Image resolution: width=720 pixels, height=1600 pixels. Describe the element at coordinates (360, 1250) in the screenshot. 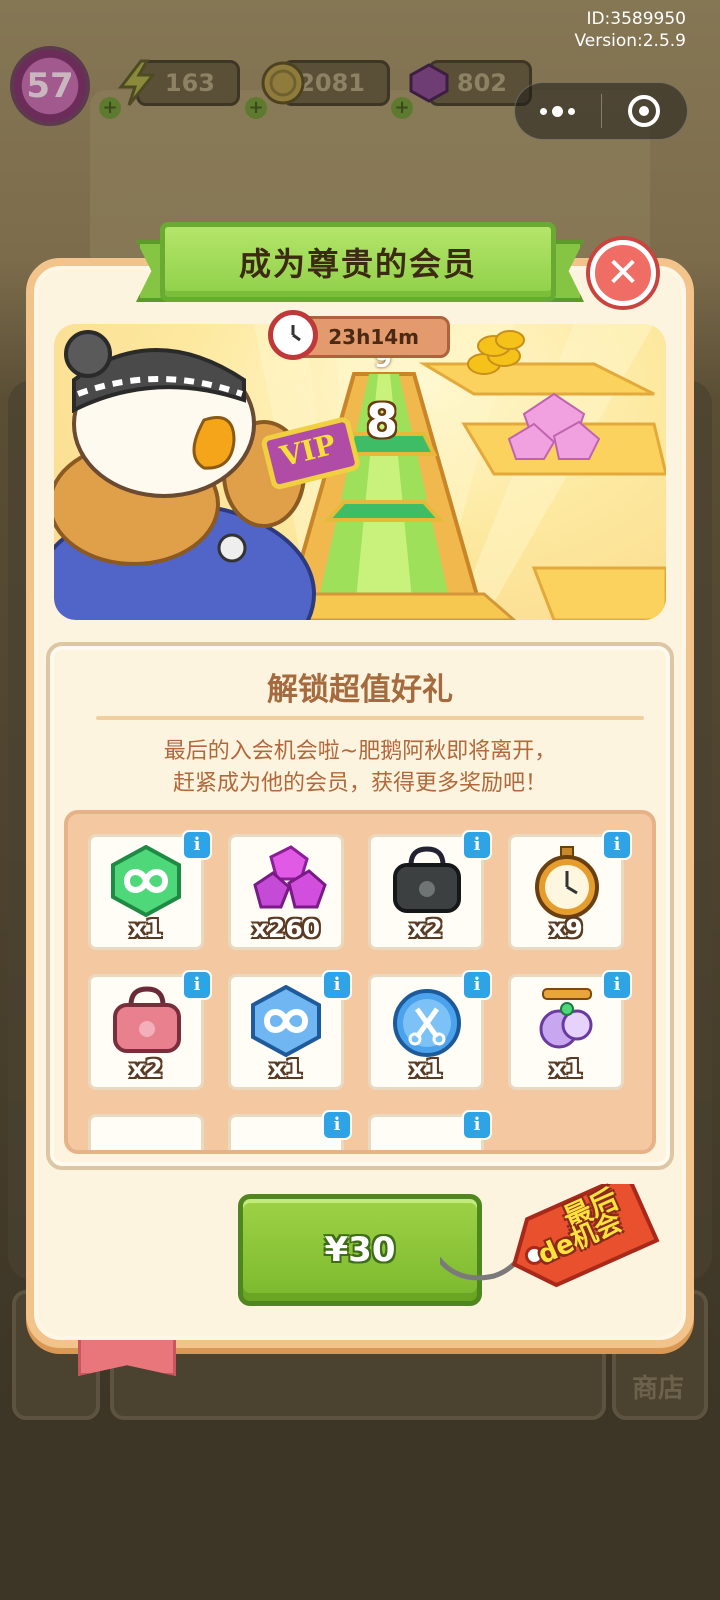

I see `price-label: ¥30` at that location.